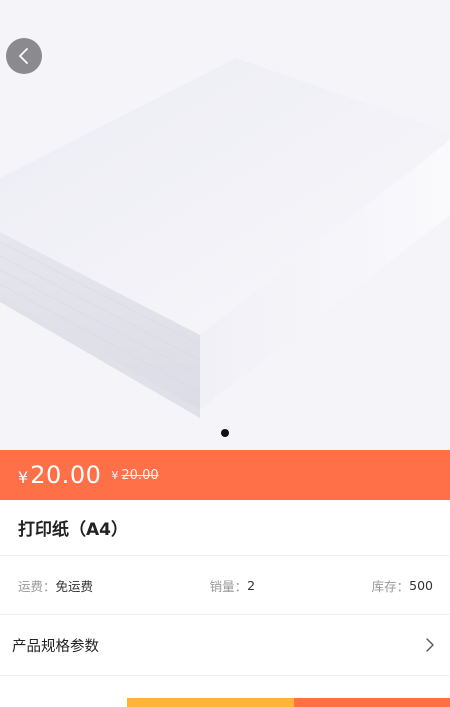  What do you see at coordinates (251, 585) in the screenshot?
I see `sales-value: 2` at bounding box center [251, 585].